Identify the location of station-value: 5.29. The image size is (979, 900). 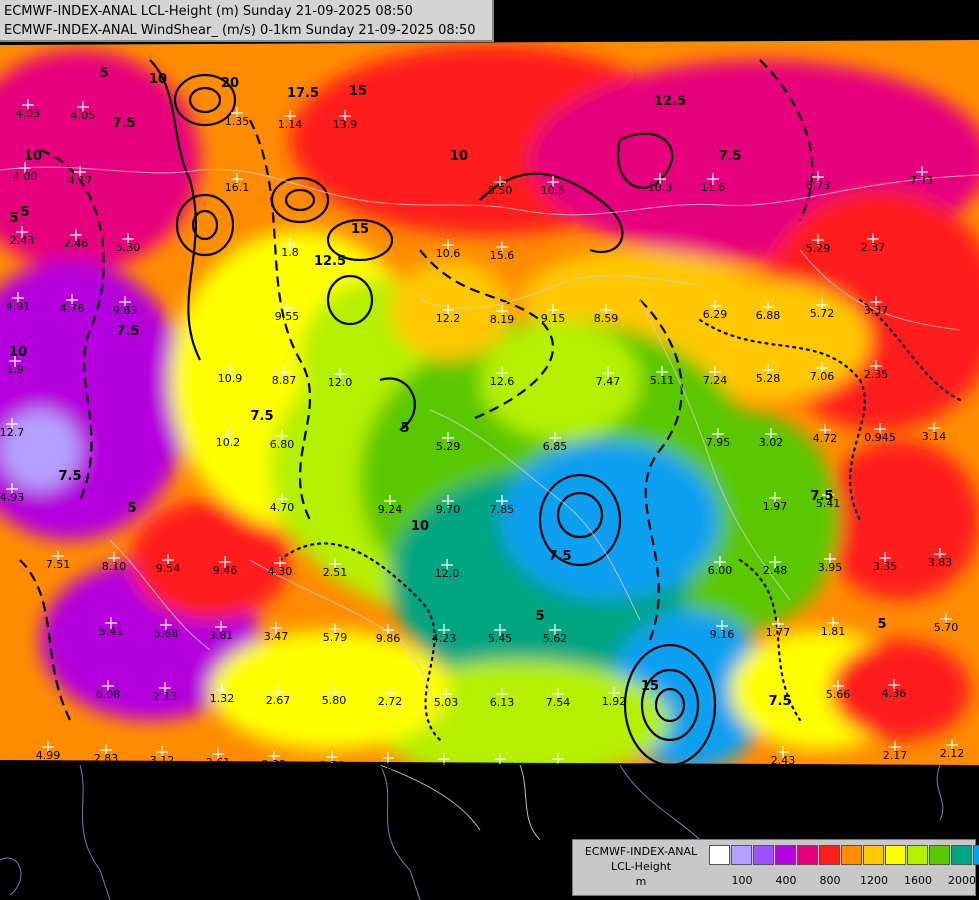
(818, 248).